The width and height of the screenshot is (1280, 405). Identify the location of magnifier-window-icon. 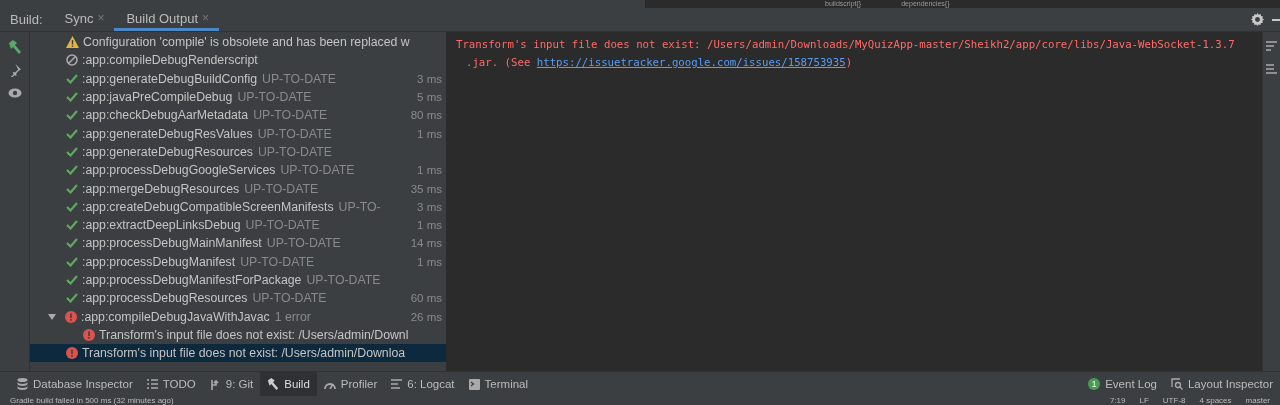
(1176, 384).